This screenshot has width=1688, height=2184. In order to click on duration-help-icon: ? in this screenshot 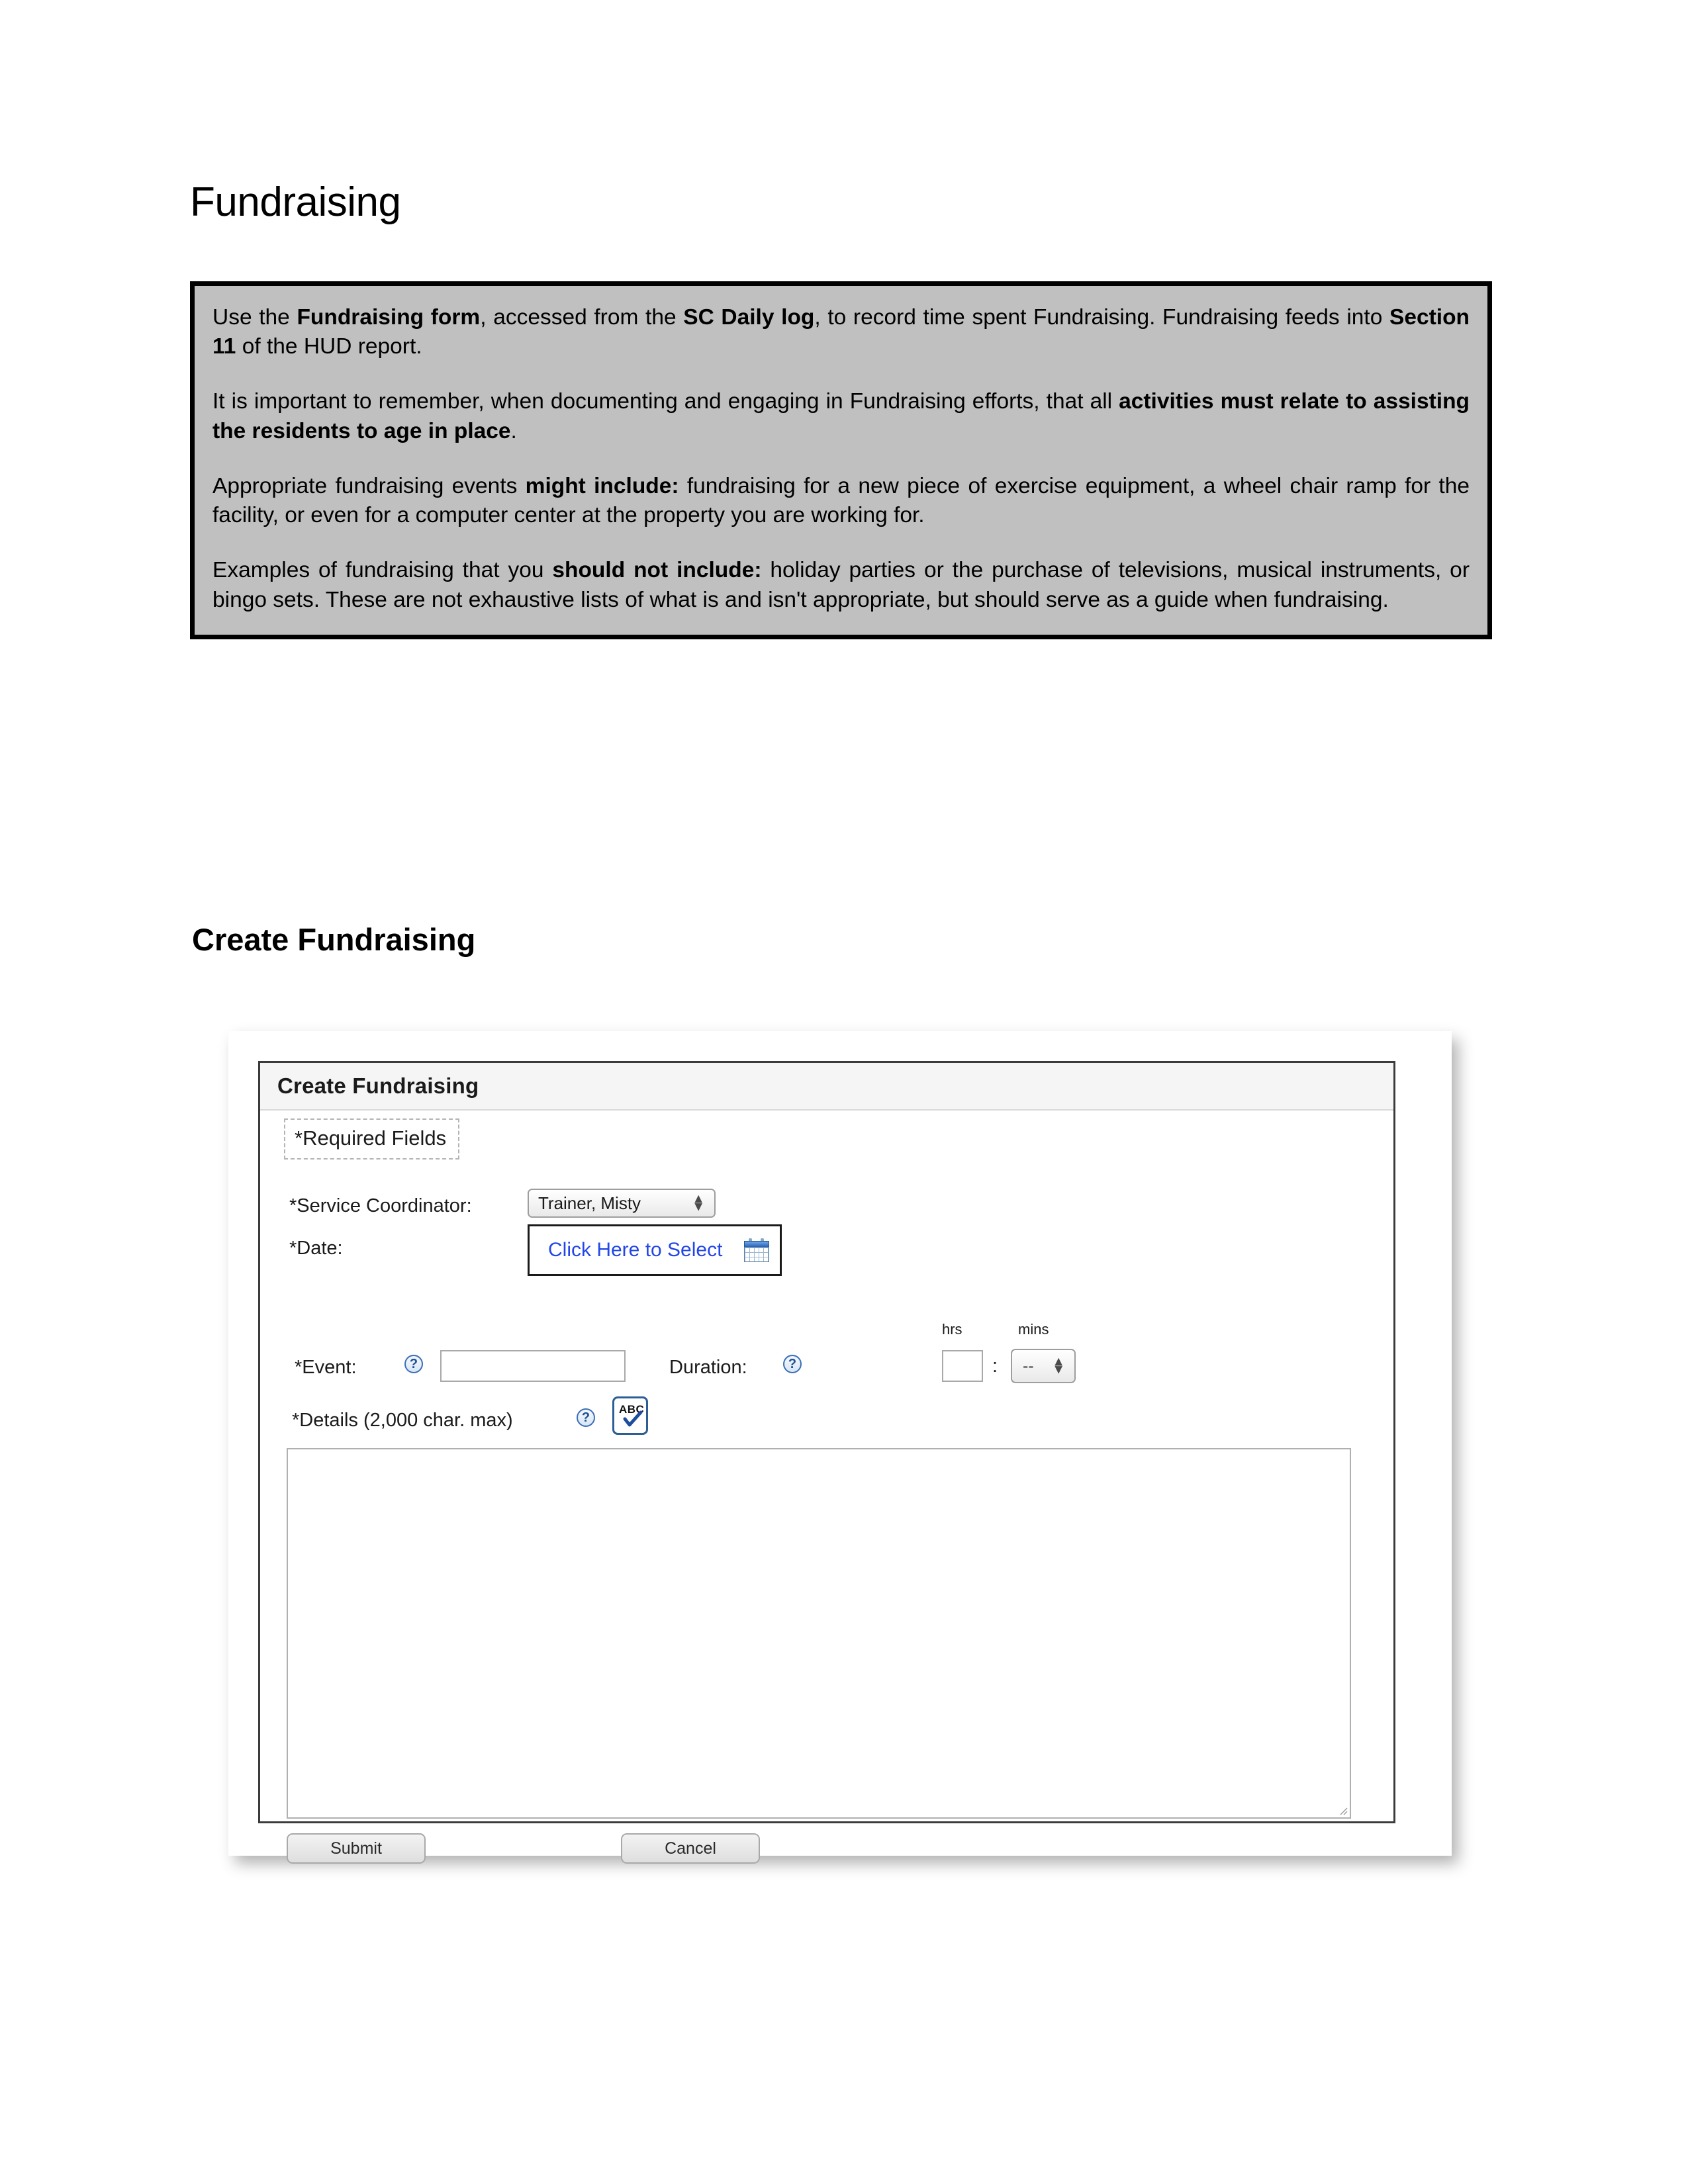, I will do `click(792, 1364)`.